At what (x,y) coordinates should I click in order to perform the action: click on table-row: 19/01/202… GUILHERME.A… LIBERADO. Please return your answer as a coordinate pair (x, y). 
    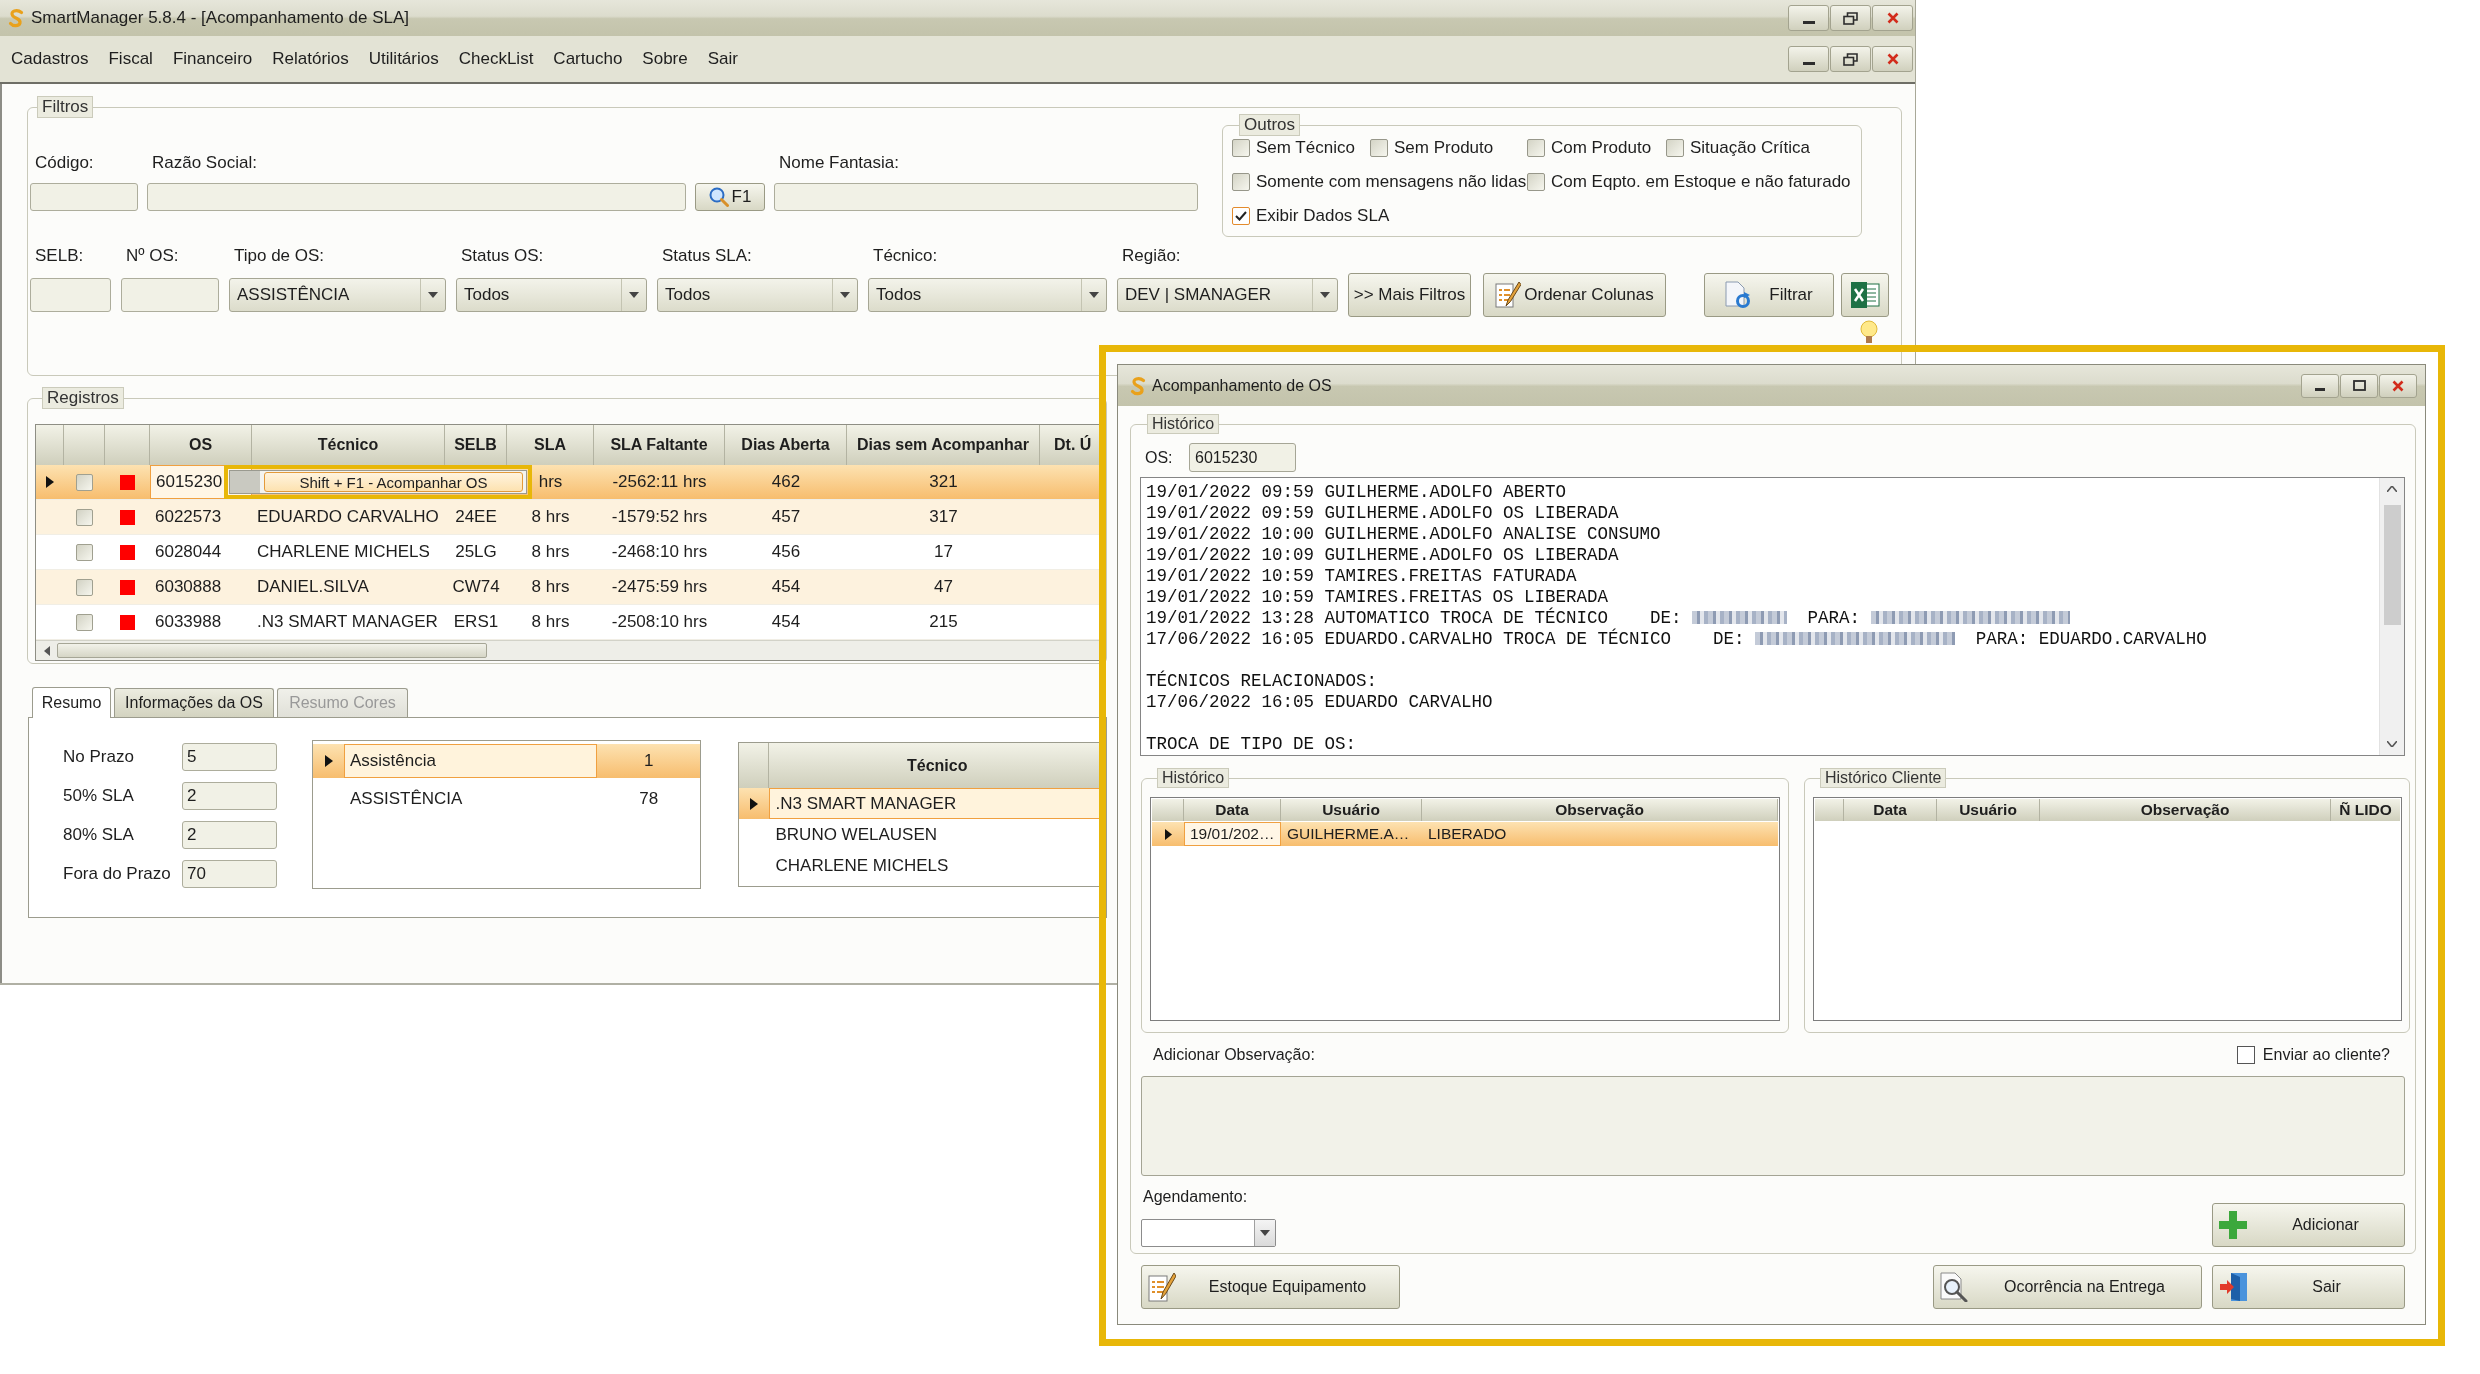
    Looking at the image, I should click on (1465, 834).